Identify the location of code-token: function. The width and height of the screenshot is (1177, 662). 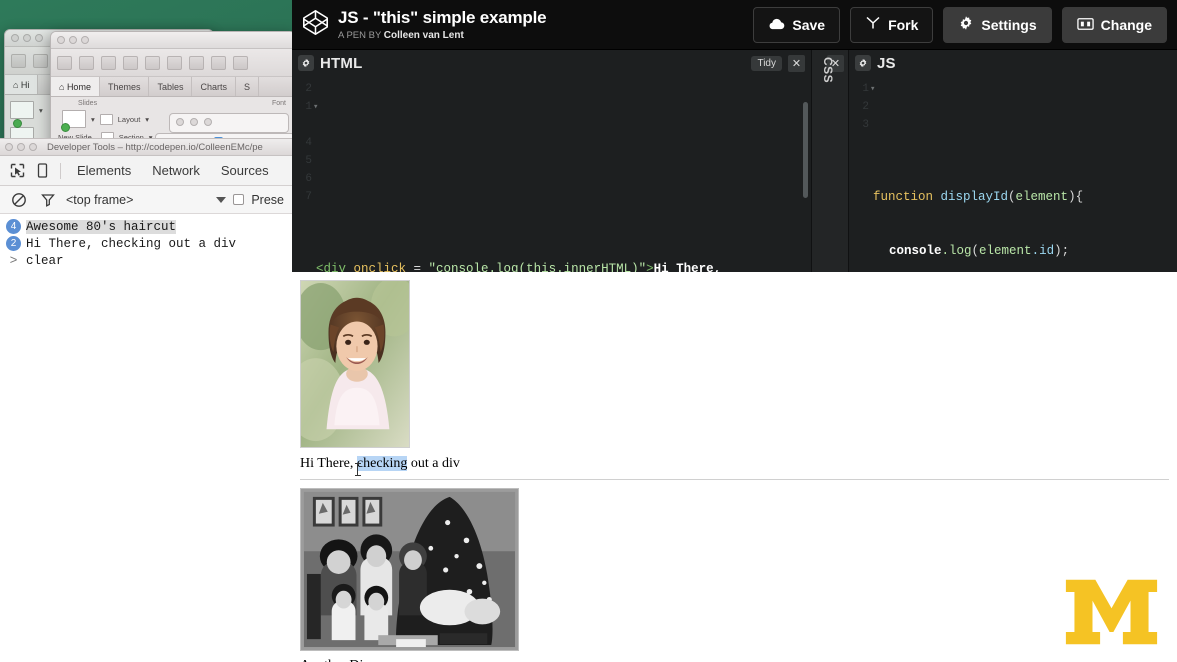
(907, 197).